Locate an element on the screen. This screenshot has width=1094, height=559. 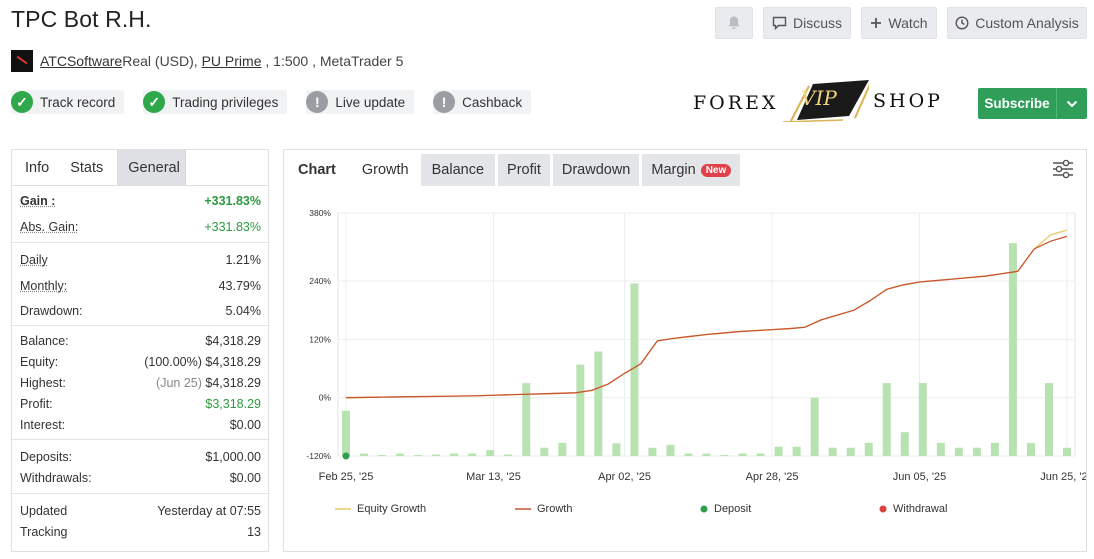
watch-label: Watch is located at coordinates (908, 23).